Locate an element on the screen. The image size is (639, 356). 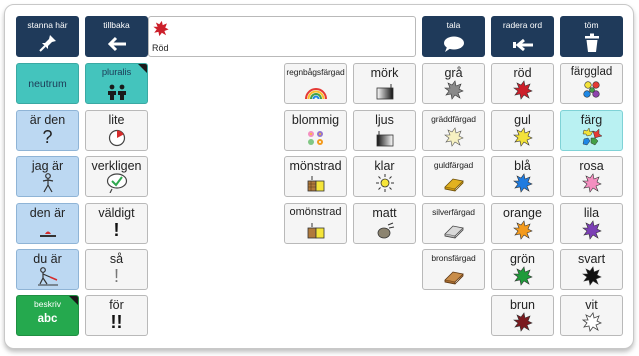
plain-blocks-icon is located at coordinates (315, 230).